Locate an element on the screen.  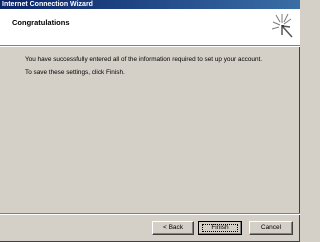
finish-button: Finish is located at coordinates (220, 228).